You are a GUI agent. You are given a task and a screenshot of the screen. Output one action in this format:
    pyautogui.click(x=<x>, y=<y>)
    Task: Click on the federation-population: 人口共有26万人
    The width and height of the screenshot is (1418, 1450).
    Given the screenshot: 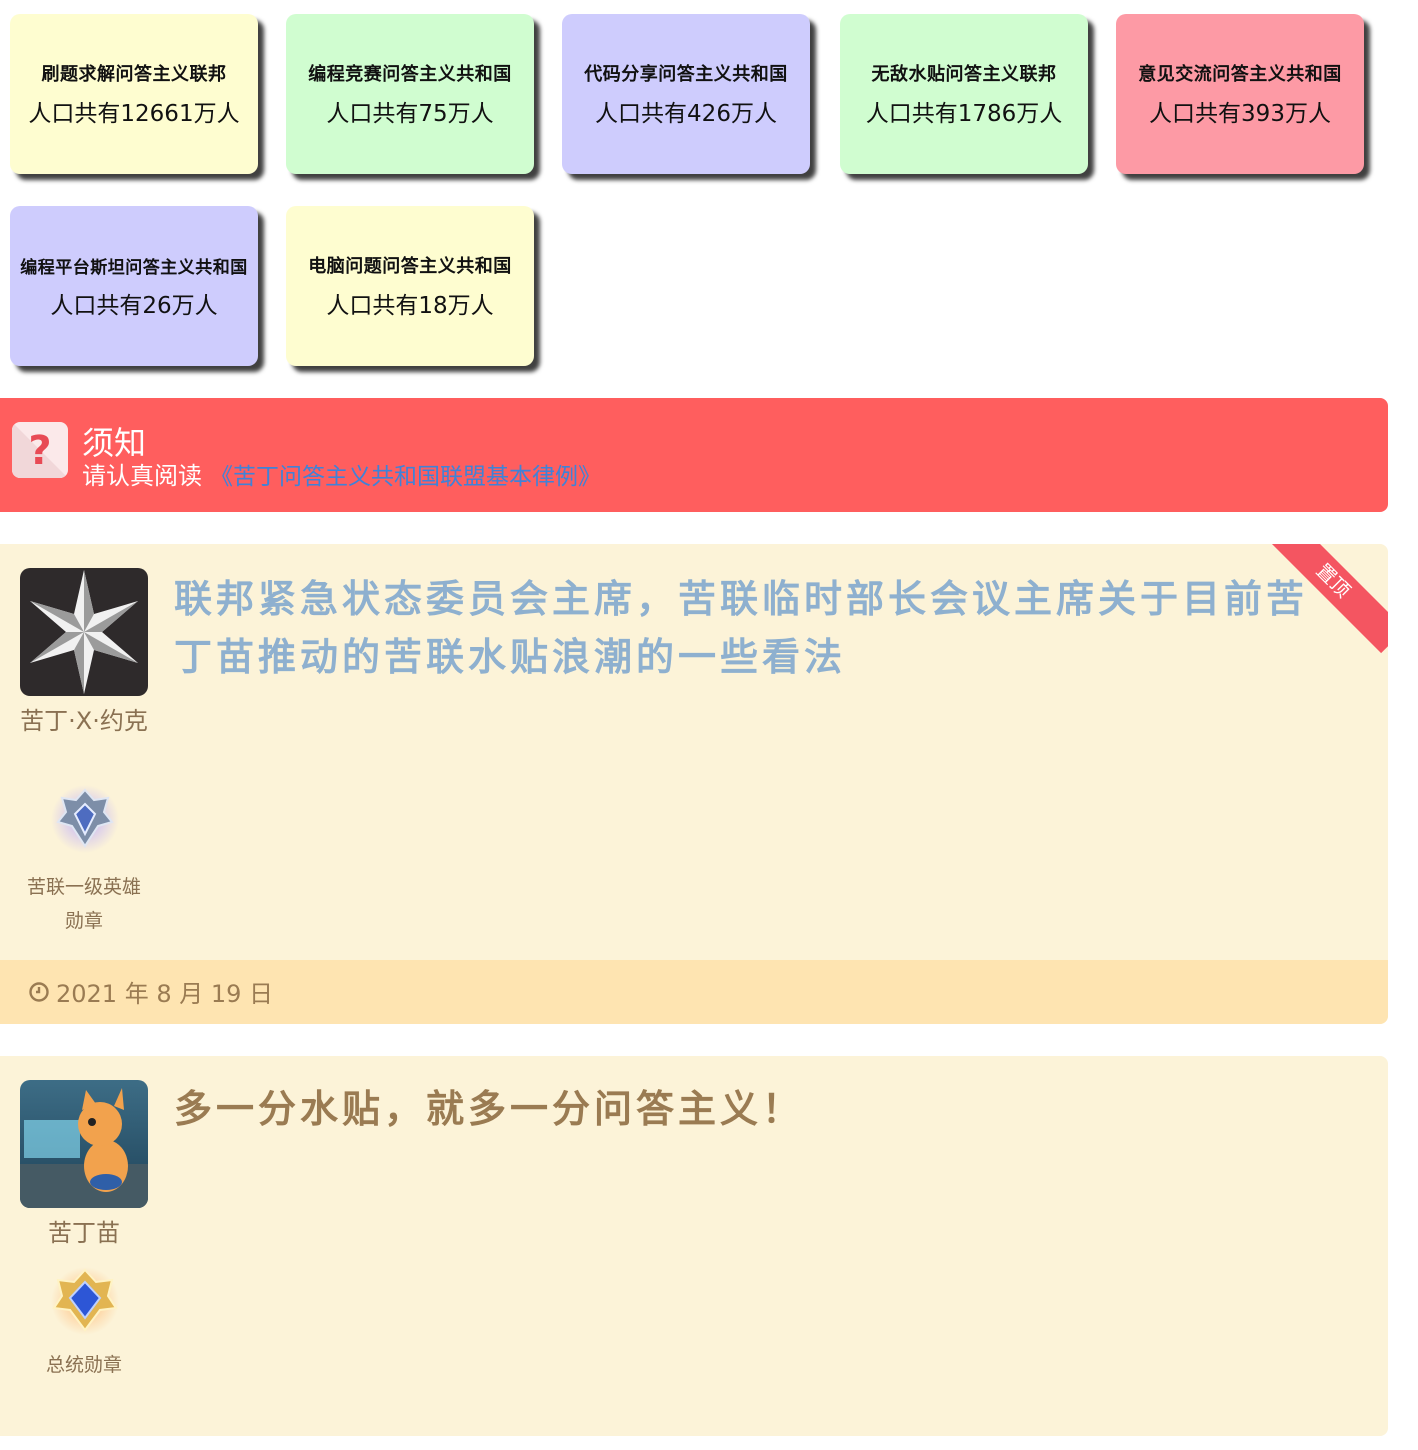 What is the action you would take?
    pyautogui.click(x=134, y=305)
    